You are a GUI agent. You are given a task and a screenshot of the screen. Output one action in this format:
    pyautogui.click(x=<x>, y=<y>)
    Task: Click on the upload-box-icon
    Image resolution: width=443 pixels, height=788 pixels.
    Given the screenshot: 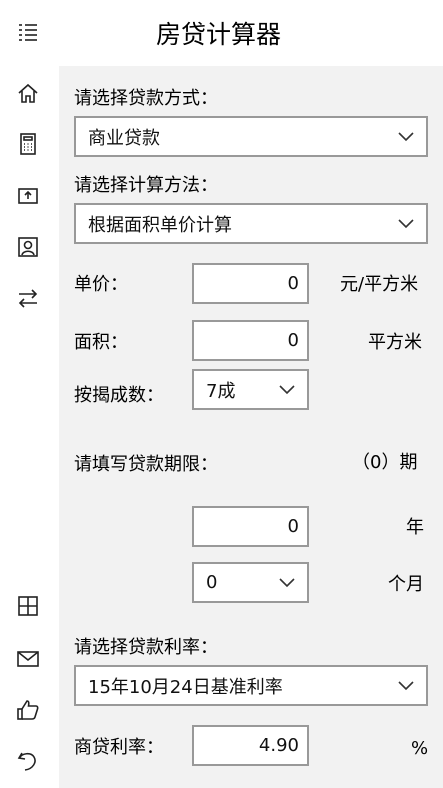 What is the action you would take?
    pyautogui.click(x=28, y=196)
    